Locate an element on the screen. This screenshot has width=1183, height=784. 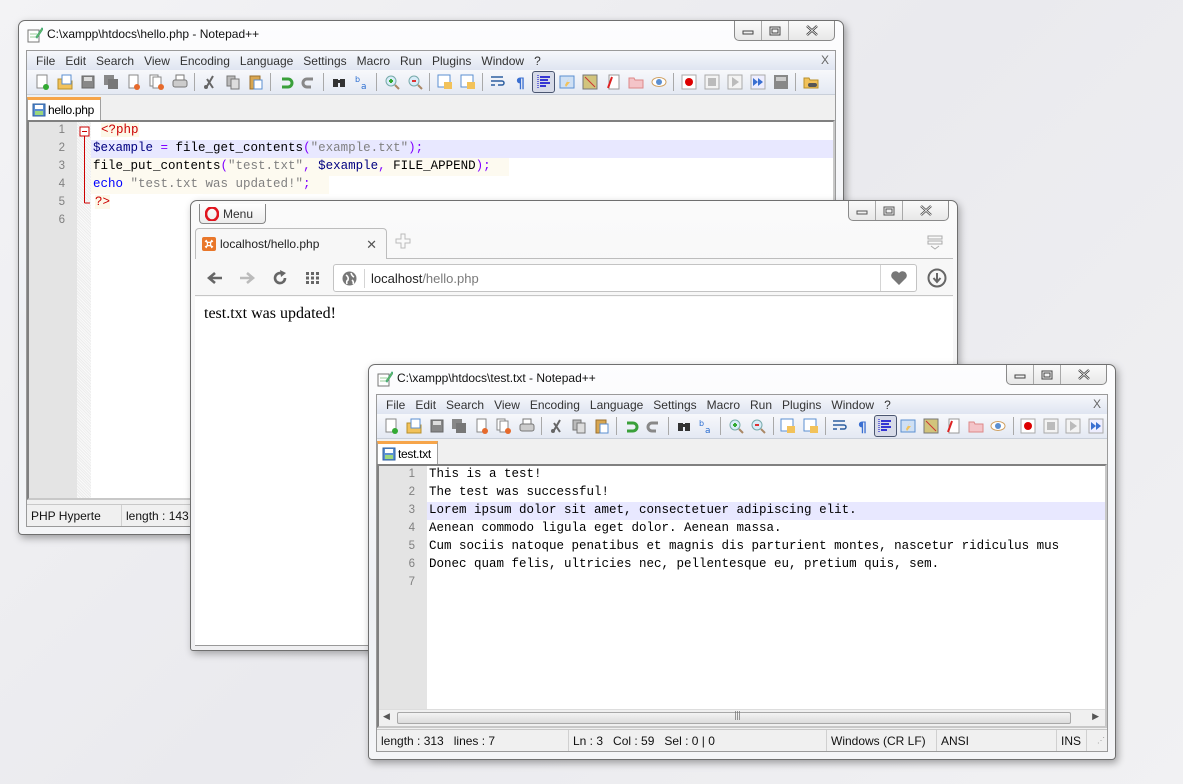
menu-edit: Edit is located at coordinates (425, 405).